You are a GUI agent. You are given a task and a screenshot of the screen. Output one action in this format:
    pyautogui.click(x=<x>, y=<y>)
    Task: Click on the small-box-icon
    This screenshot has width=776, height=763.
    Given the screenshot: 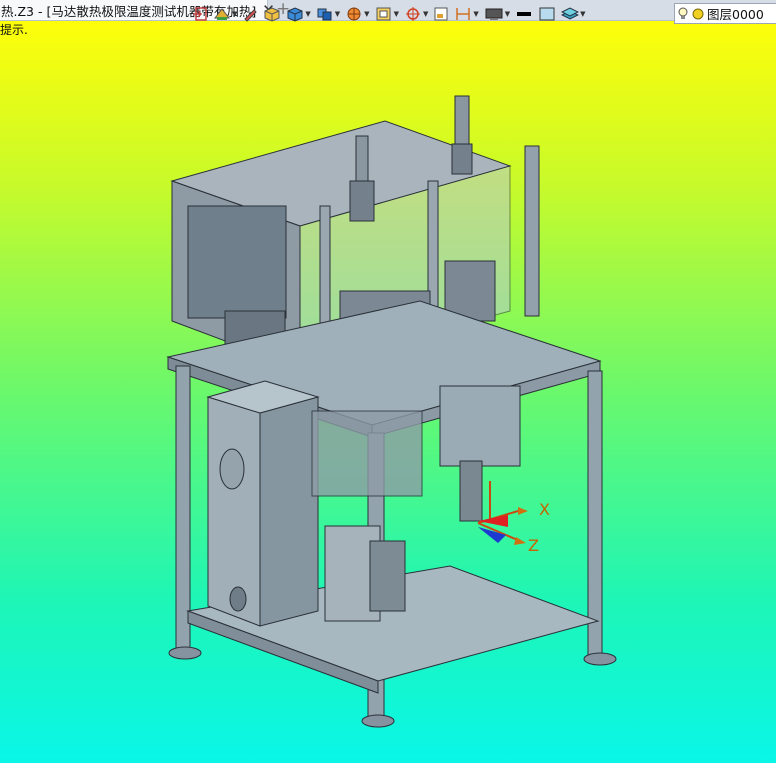 What is the action you would take?
    pyautogui.click(x=441, y=14)
    